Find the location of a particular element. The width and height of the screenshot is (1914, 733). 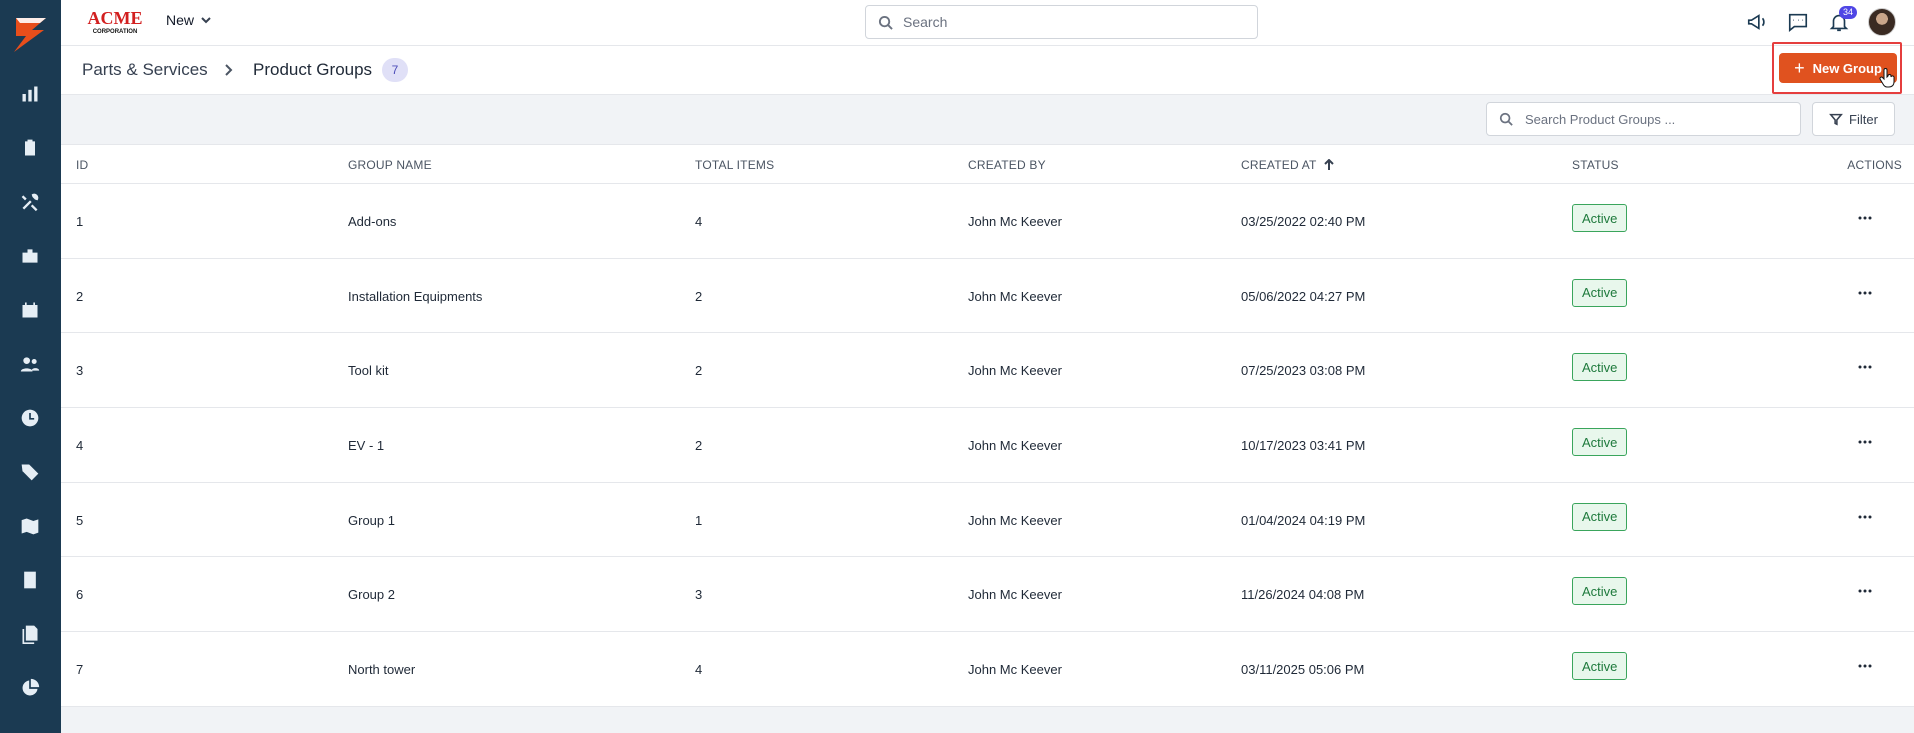

svg-text: ACME is located at coordinates (115, 18).